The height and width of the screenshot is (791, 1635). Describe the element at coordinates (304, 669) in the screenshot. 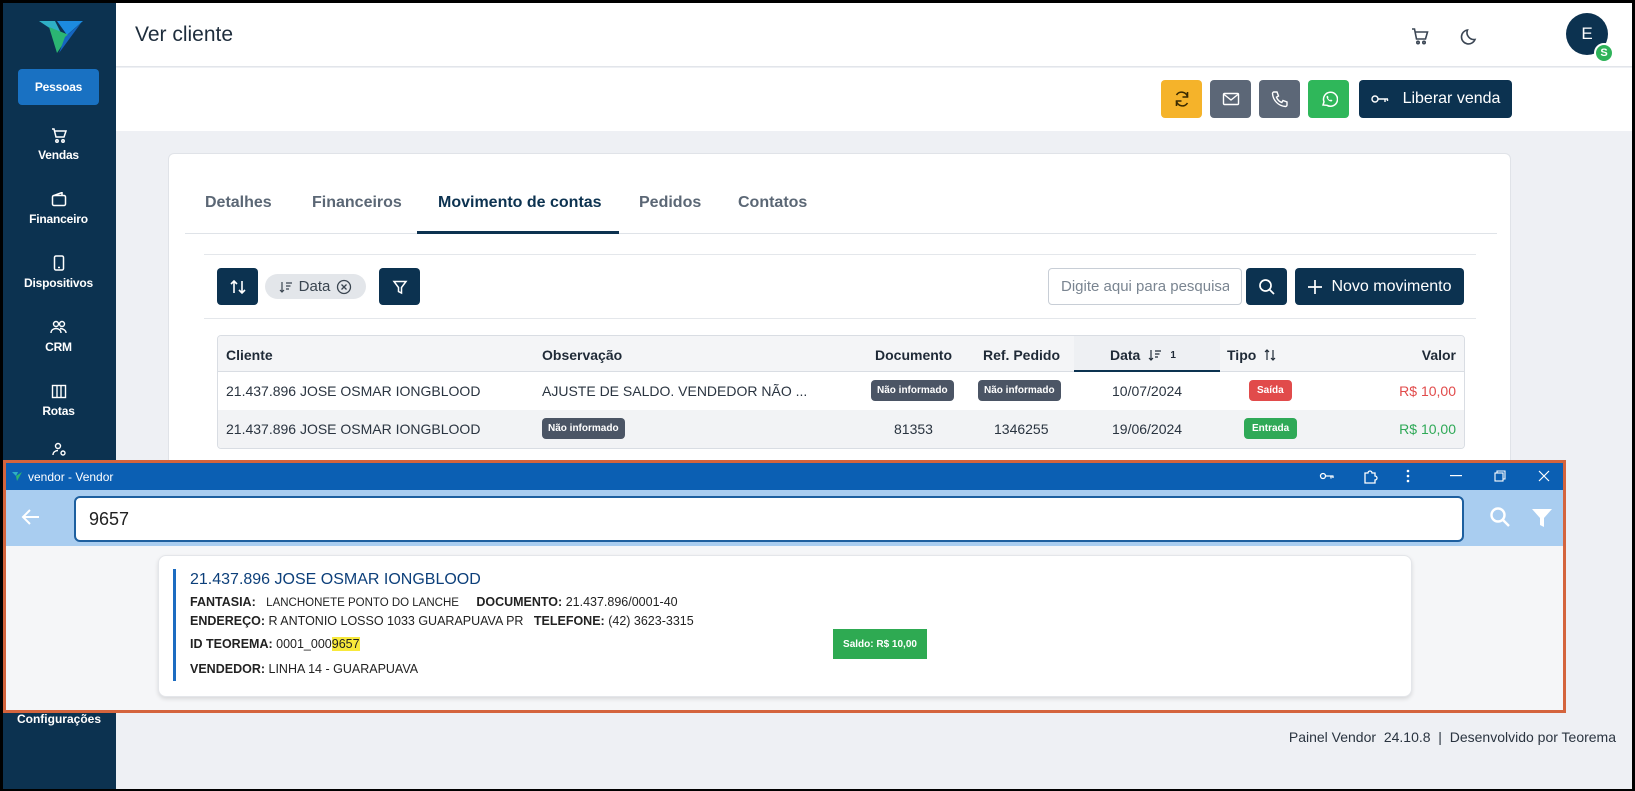

I see `result-line-vendedor: VENDEDOR: LINHA 14 - GUARAPUAVA` at that location.